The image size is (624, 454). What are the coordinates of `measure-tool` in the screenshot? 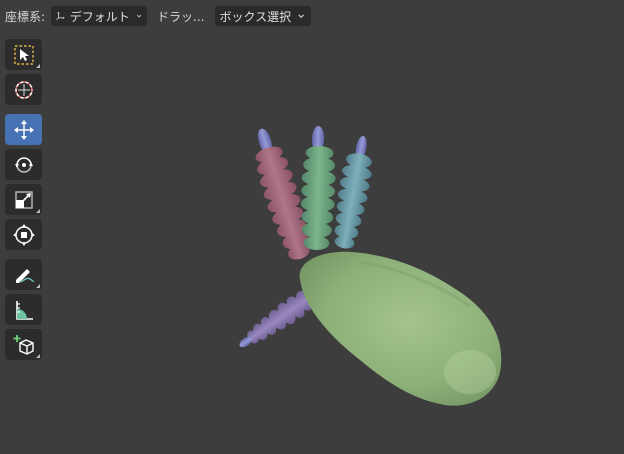 It's located at (23, 309).